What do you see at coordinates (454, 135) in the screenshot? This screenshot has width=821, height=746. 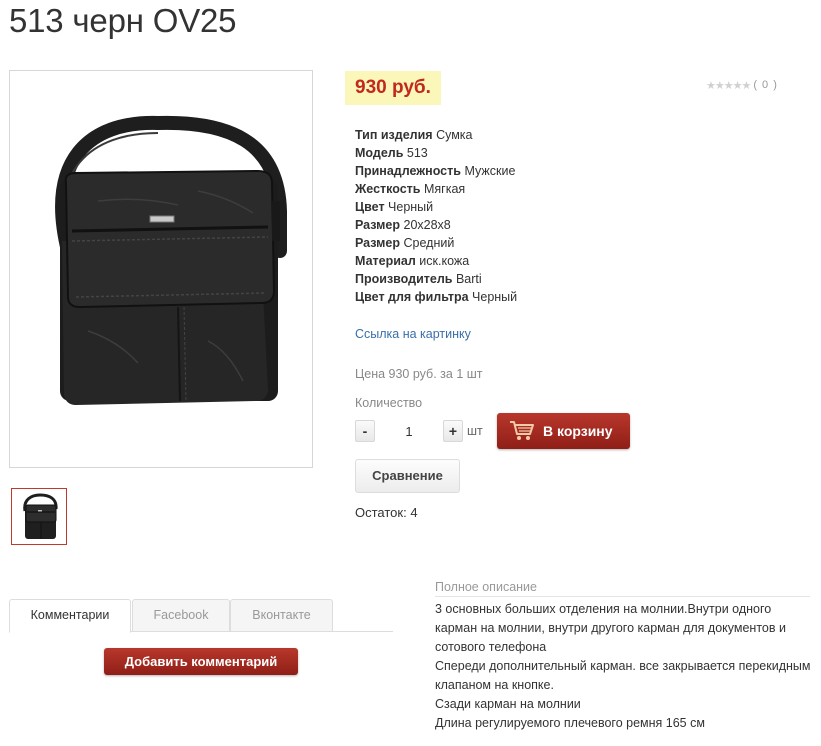 I see `property-value: Сумка` at bounding box center [454, 135].